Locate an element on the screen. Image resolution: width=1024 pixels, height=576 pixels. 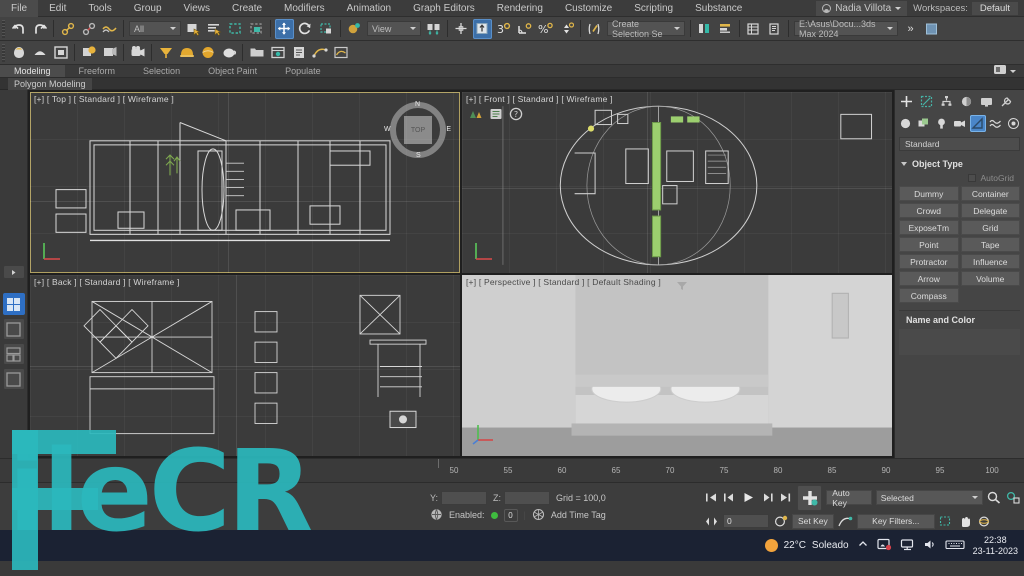
utilities-tab is located at coordinates (1006, 101).